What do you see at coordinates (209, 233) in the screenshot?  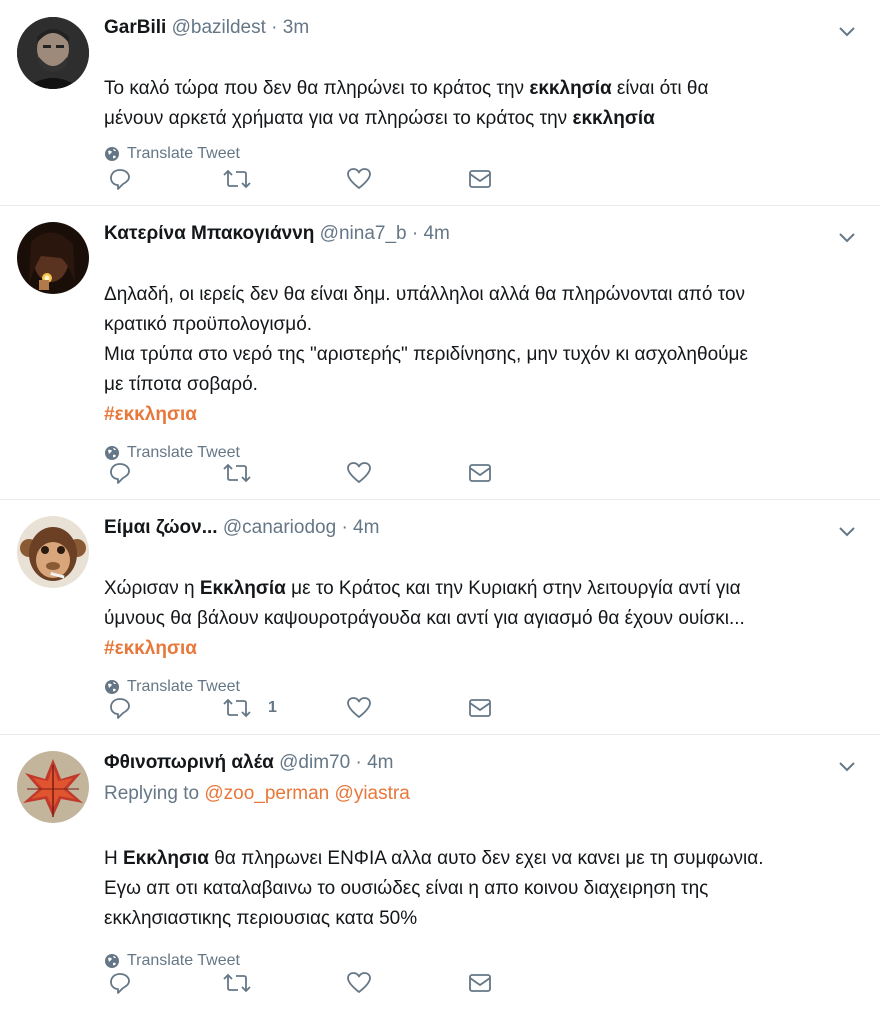 I see `display-name: Κατερίνα Μπακογιάννη` at bounding box center [209, 233].